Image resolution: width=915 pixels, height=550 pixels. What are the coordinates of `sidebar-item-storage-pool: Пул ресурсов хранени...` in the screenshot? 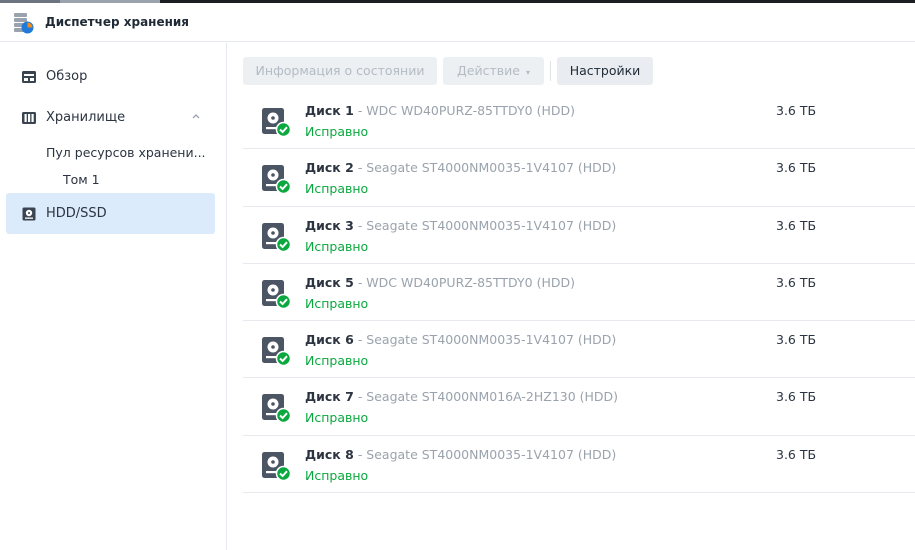 It's located at (126, 152).